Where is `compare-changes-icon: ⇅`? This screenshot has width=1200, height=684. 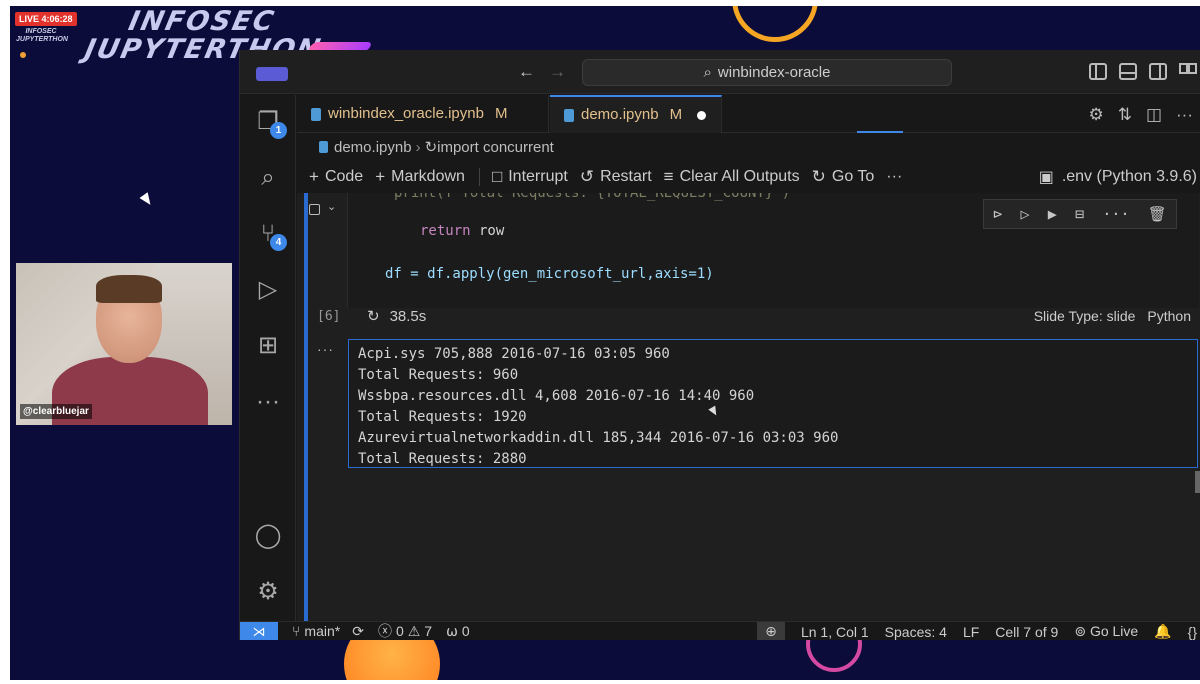 compare-changes-icon: ⇅ is located at coordinates (1125, 115).